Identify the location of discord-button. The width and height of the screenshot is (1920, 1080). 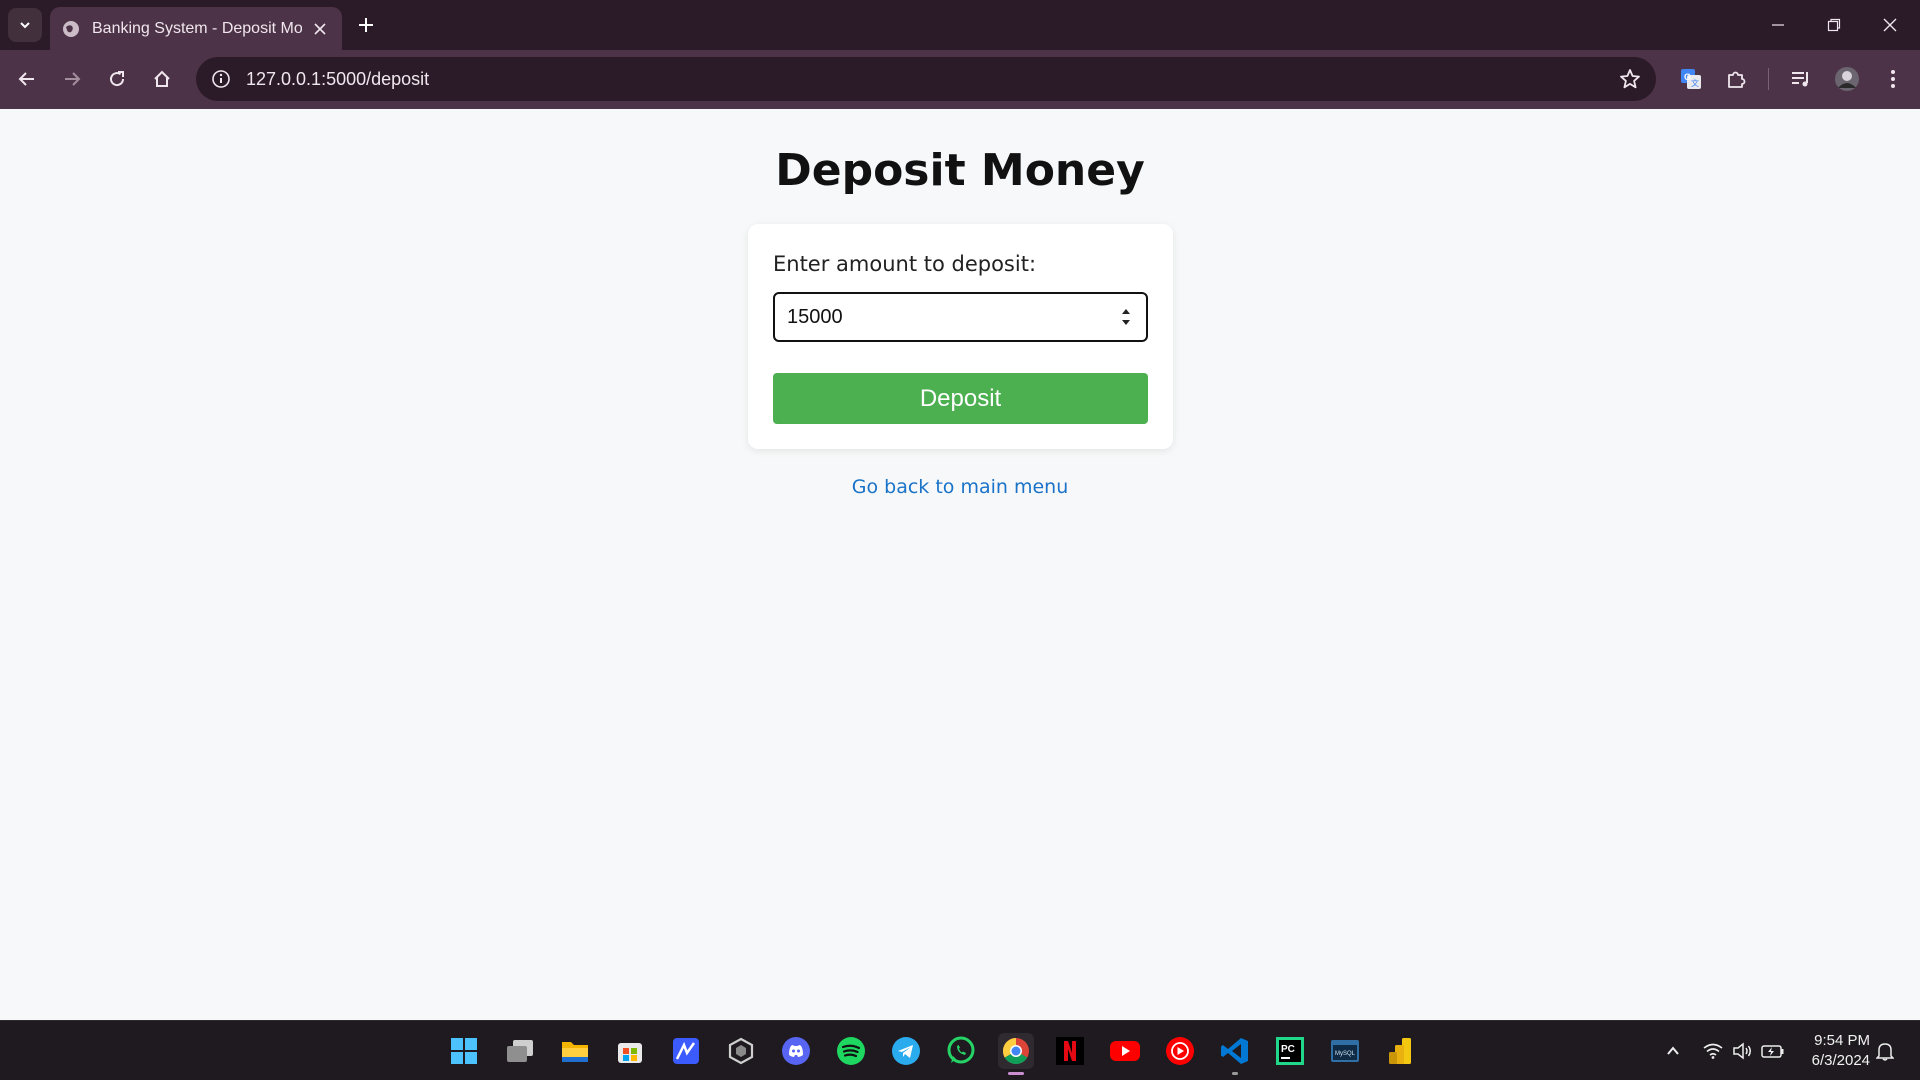
(796, 1051).